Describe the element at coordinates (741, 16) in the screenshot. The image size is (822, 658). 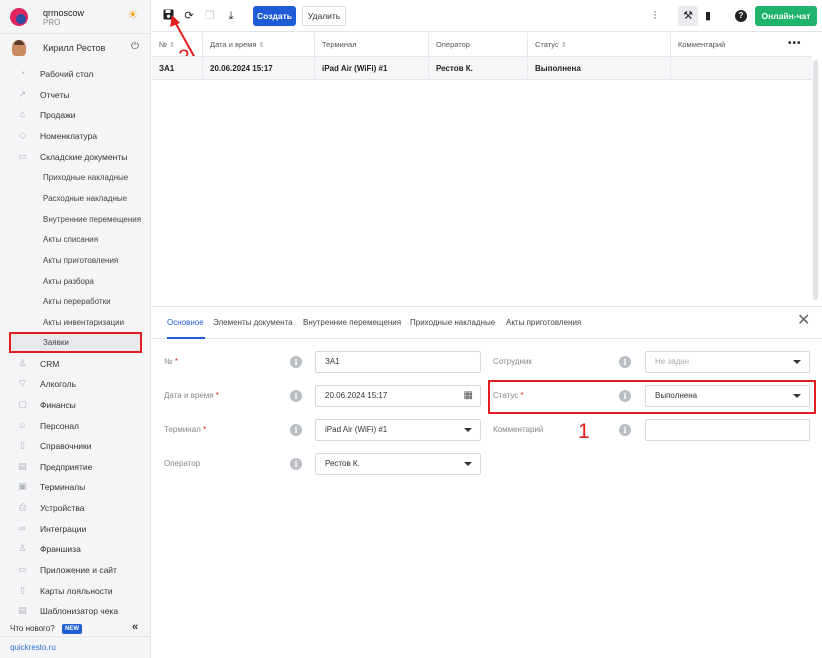
I see `help-icon: ?` at that location.